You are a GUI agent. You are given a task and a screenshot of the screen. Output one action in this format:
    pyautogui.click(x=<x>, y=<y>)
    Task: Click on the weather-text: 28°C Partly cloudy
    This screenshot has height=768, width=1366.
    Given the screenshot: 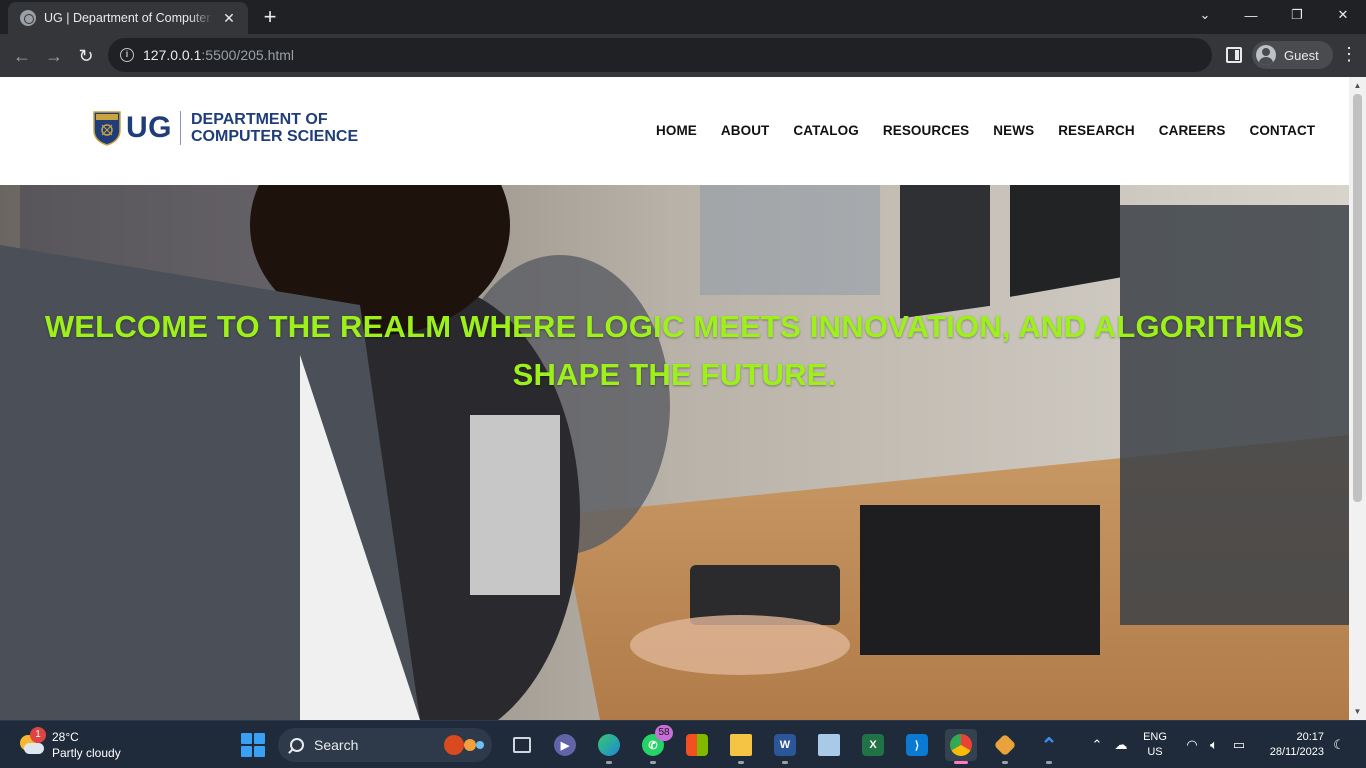 What is the action you would take?
    pyautogui.click(x=86, y=745)
    